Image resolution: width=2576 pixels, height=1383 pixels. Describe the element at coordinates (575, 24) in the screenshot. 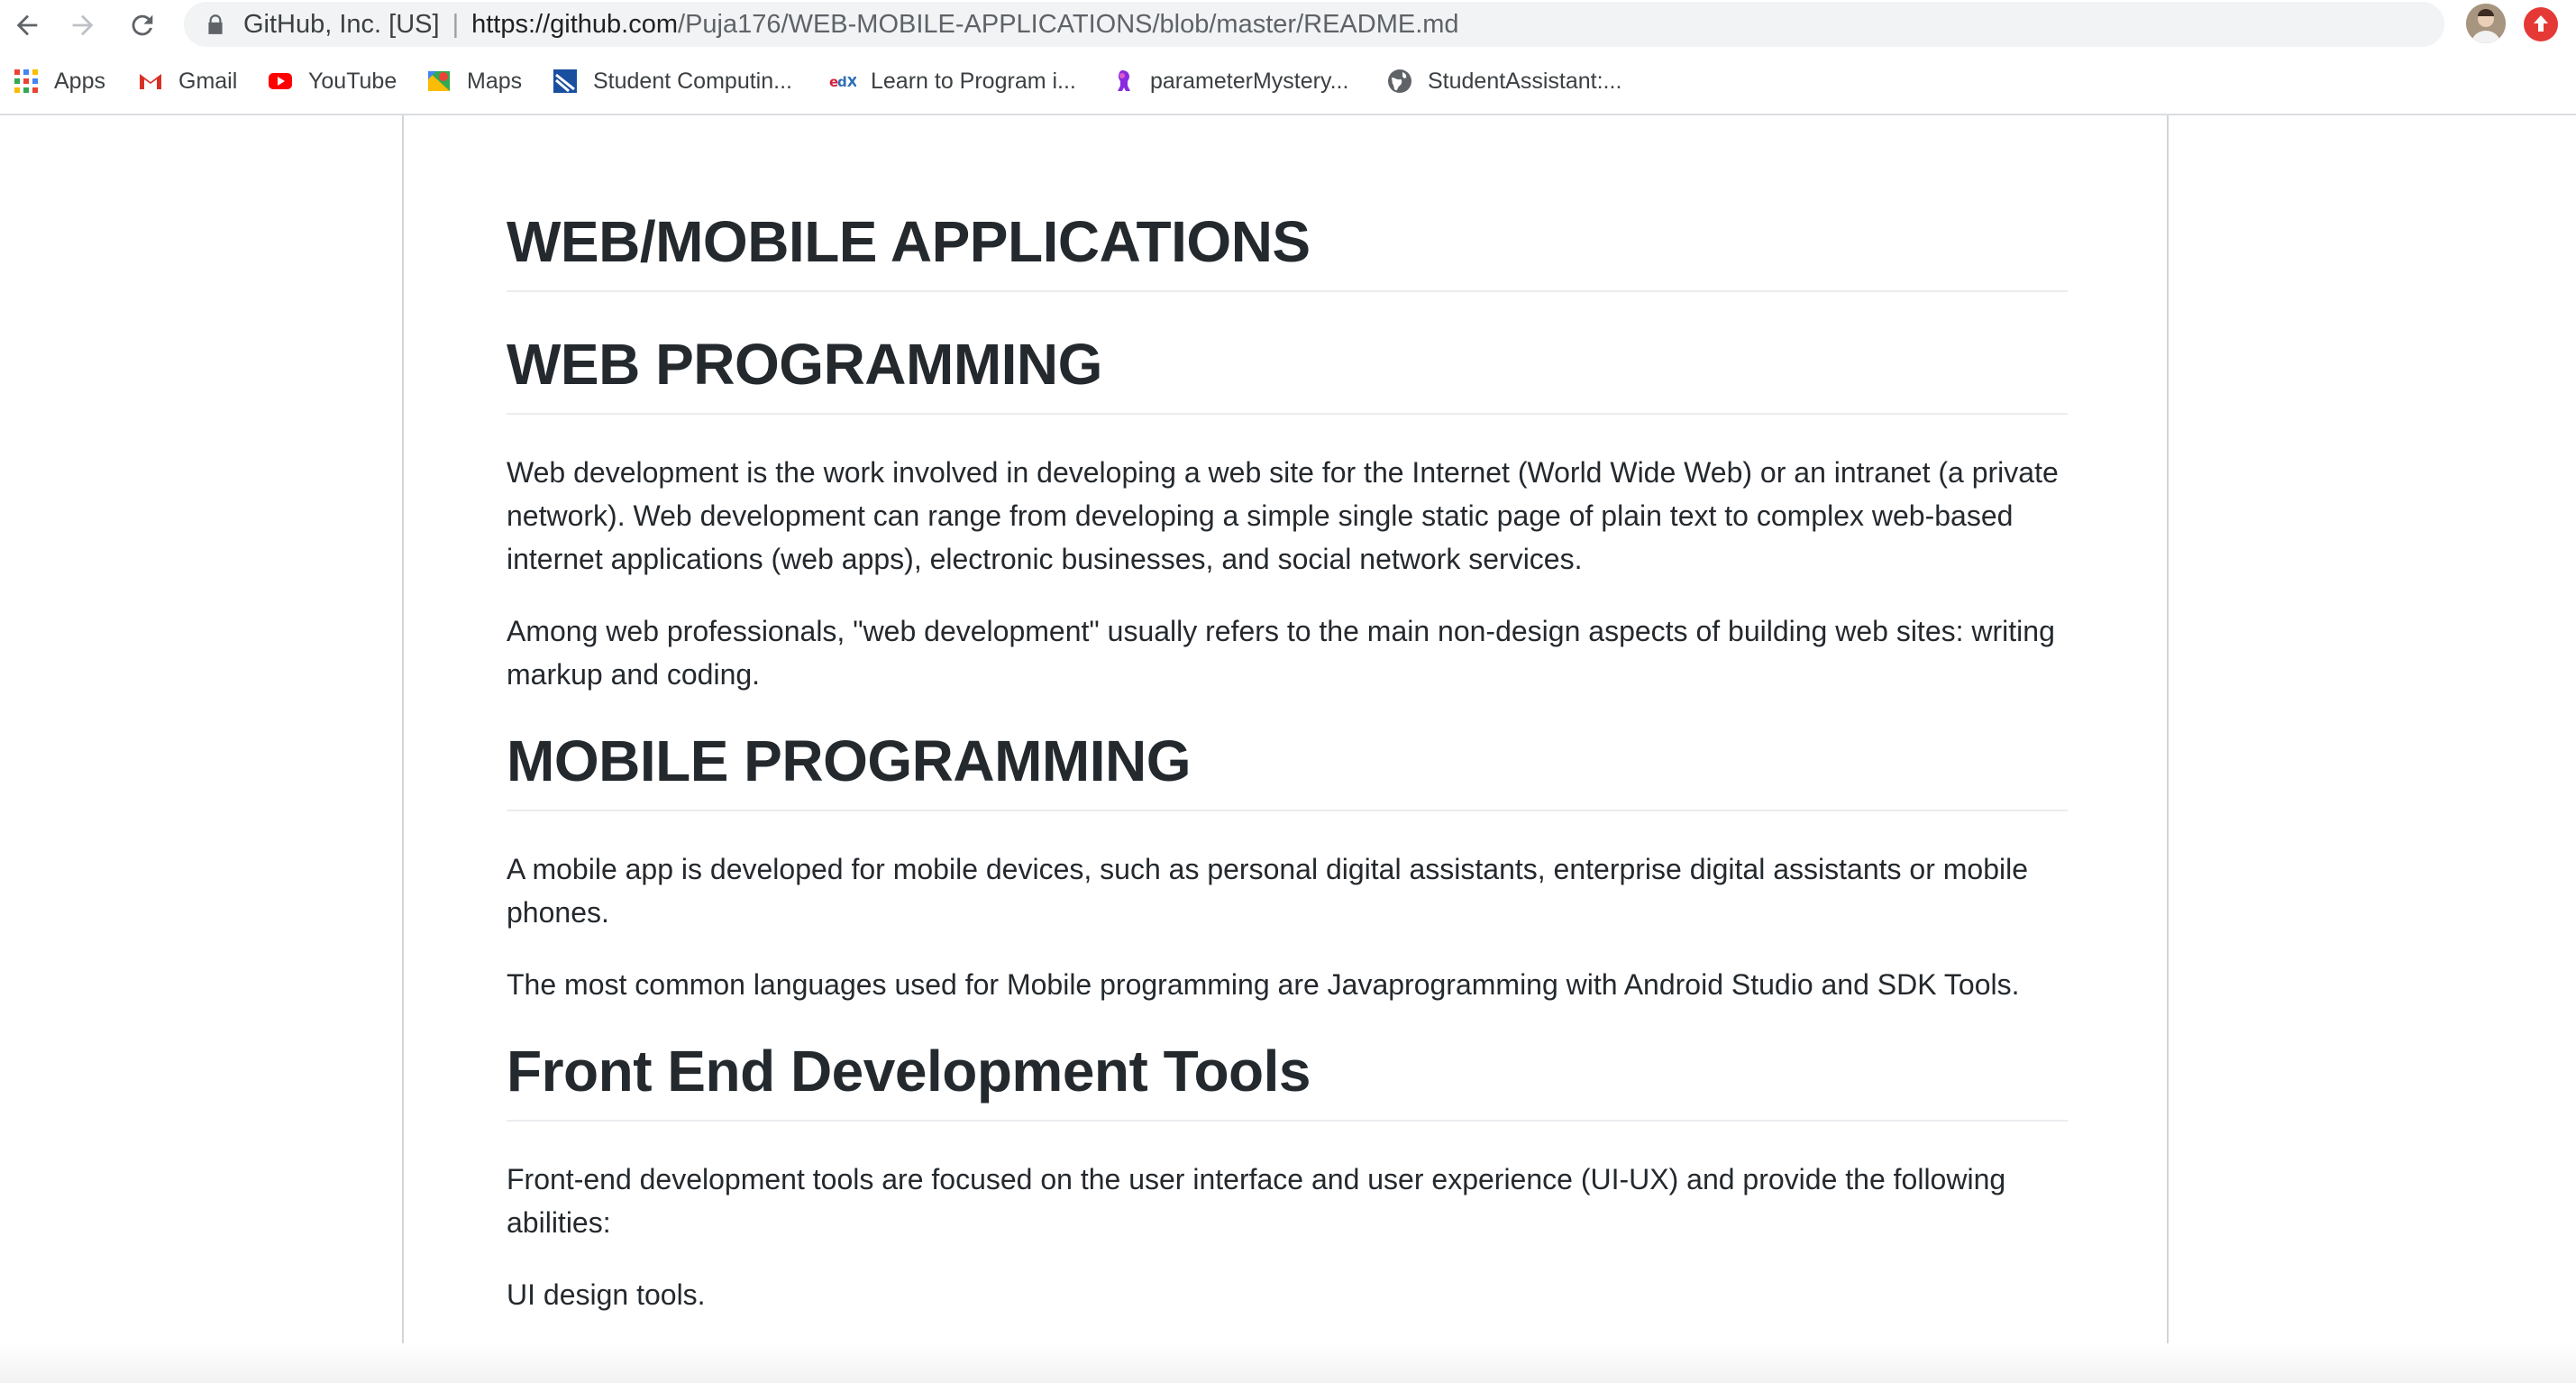

I see `url-host: https://github.com` at that location.